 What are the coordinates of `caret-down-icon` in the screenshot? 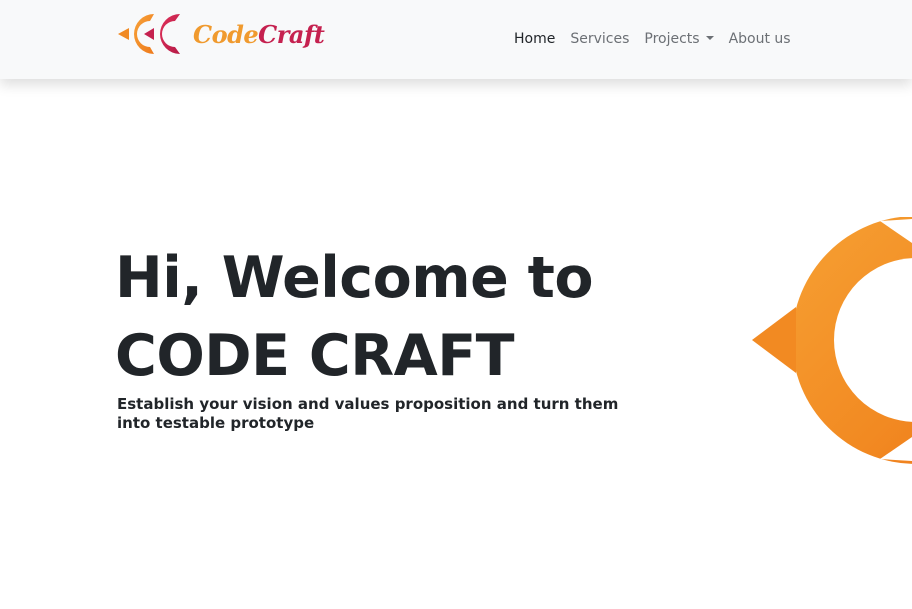 It's located at (709, 38).